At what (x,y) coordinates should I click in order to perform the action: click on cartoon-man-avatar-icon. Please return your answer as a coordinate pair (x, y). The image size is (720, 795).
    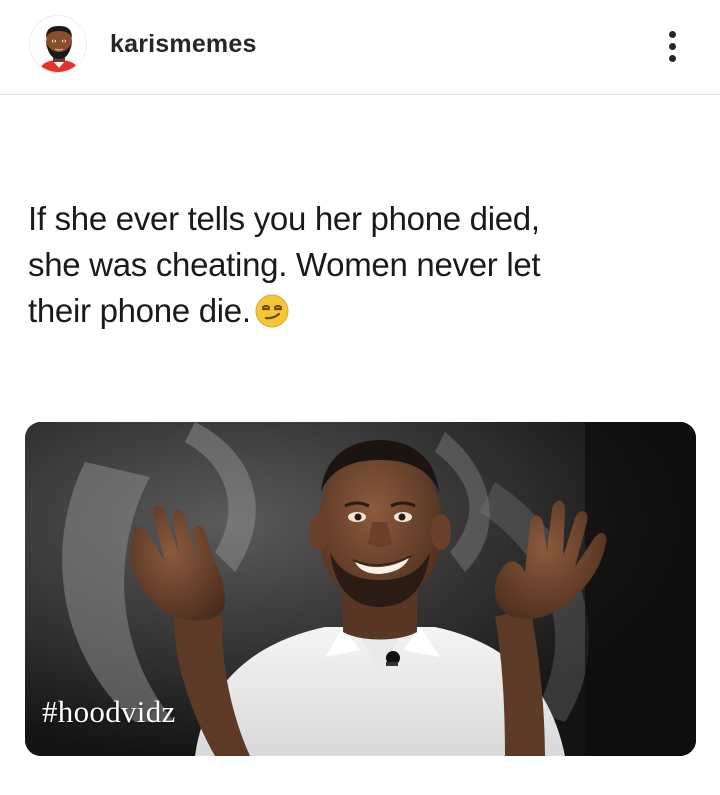
    Looking at the image, I should click on (58, 44).